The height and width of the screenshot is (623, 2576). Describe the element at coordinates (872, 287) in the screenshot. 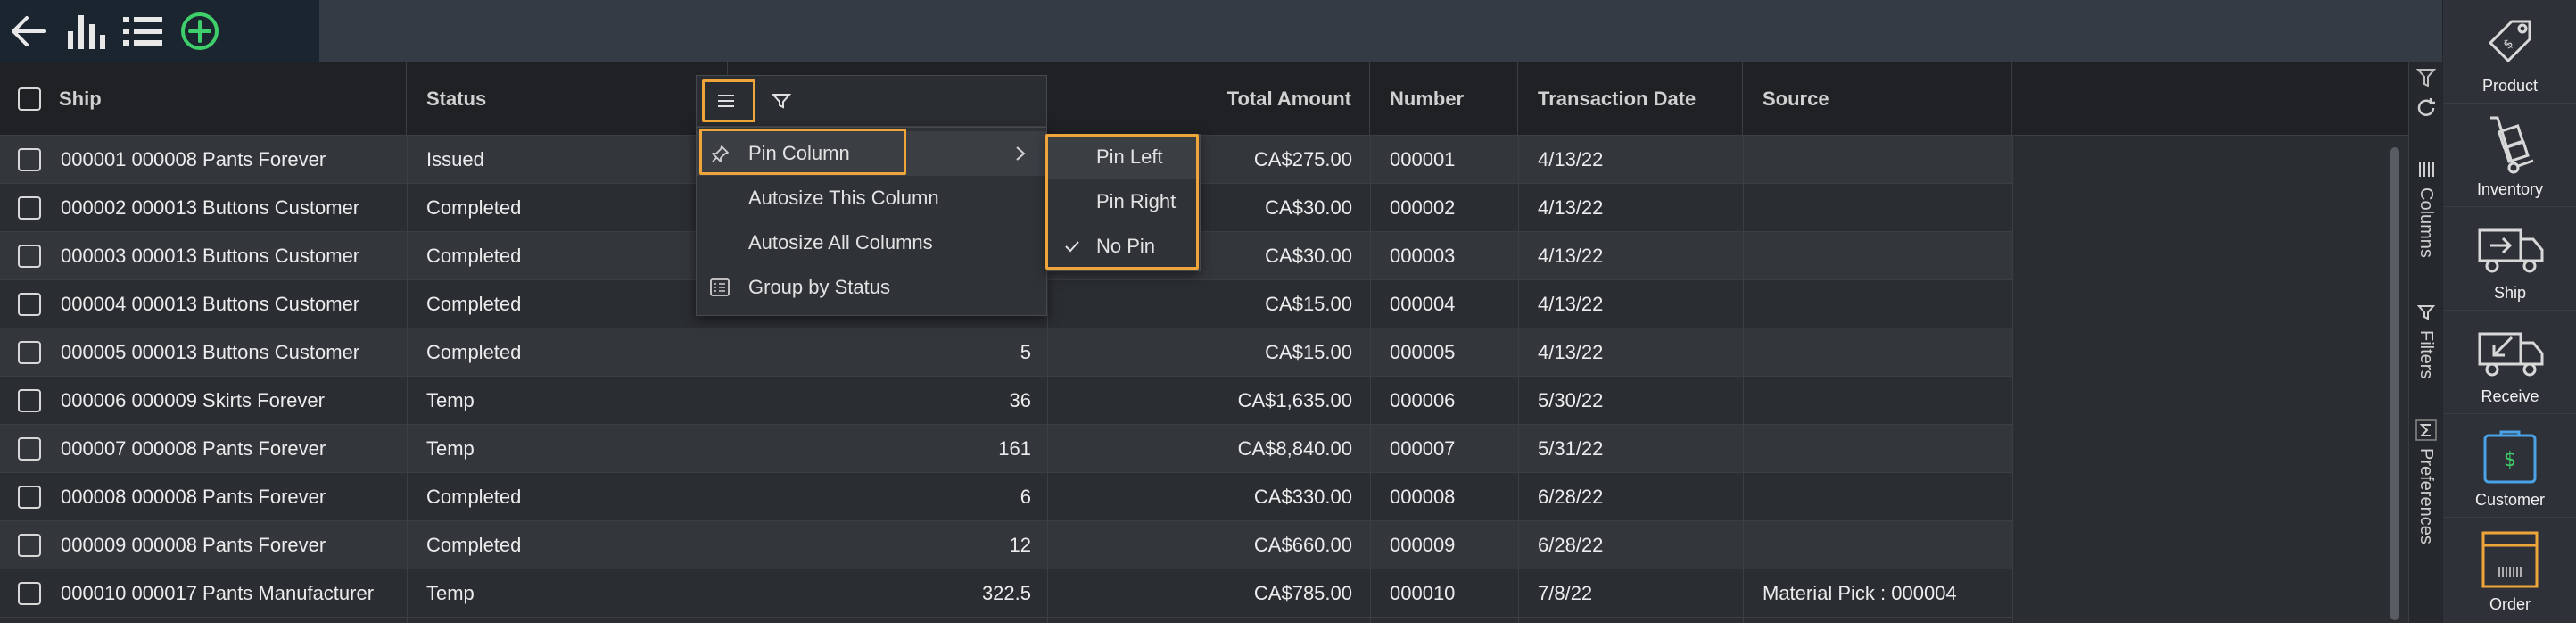

I see `menu-item-group-by-status: Group by Status` at that location.